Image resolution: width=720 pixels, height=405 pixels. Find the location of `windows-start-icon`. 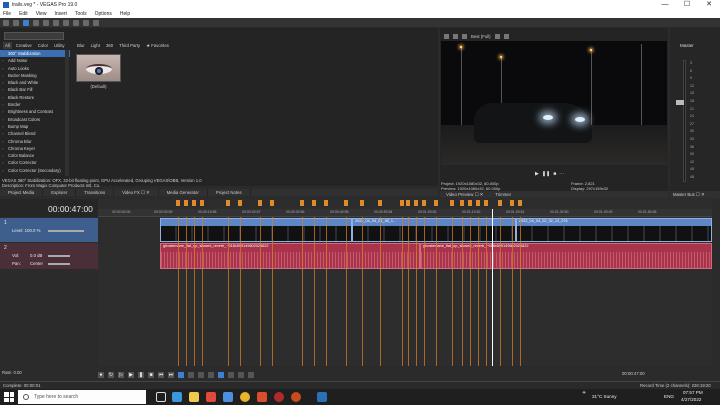

windows-start-icon is located at coordinates (9, 397).